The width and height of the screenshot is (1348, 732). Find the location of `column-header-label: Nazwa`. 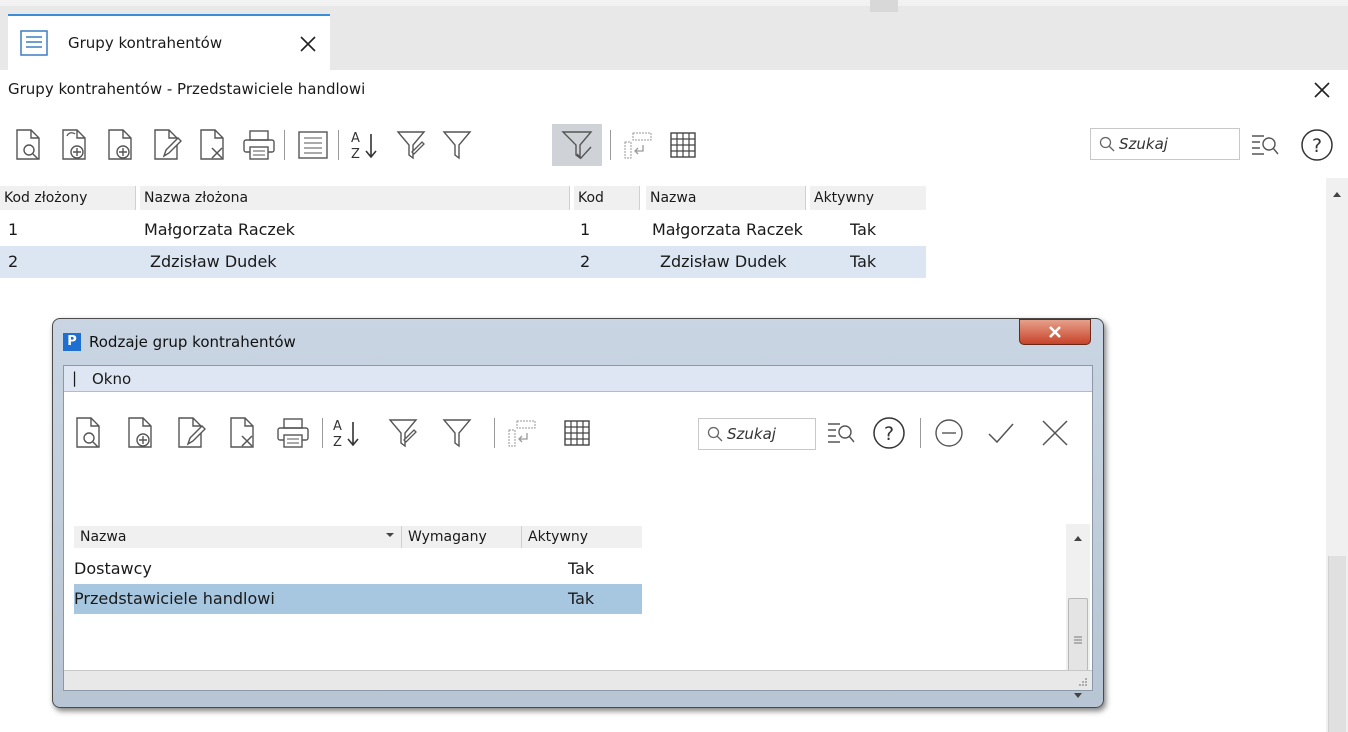

column-header-label: Nazwa is located at coordinates (103, 537).